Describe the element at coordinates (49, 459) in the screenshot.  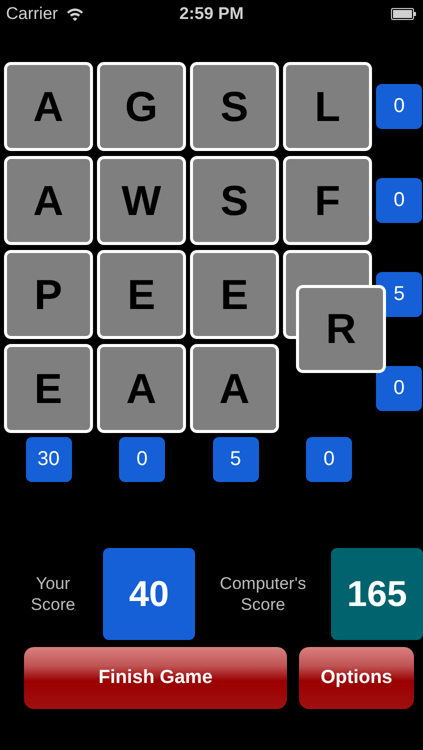
I see `column-score: 30` at that location.